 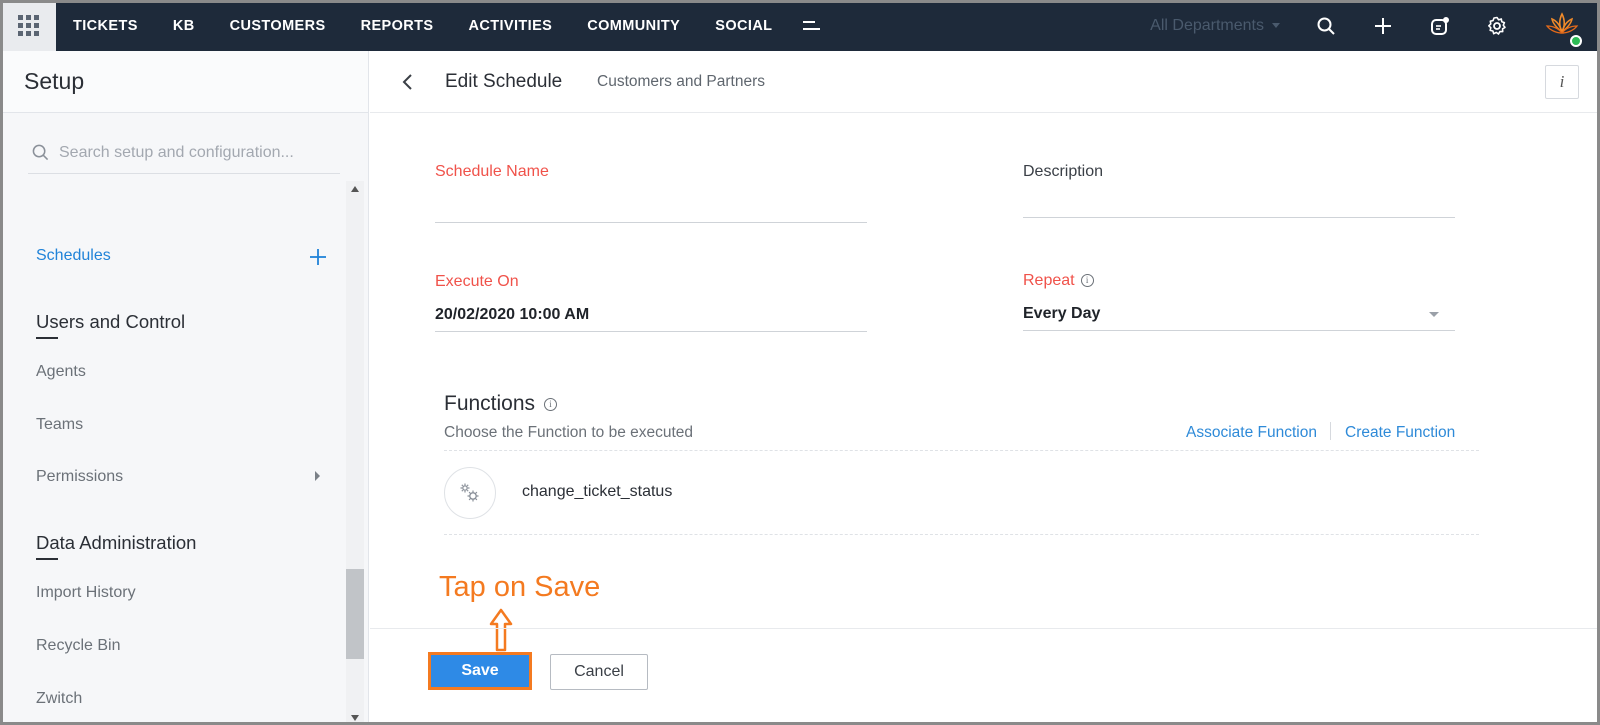 I want to click on nav-customers: CUSTOMERS, so click(x=278, y=26).